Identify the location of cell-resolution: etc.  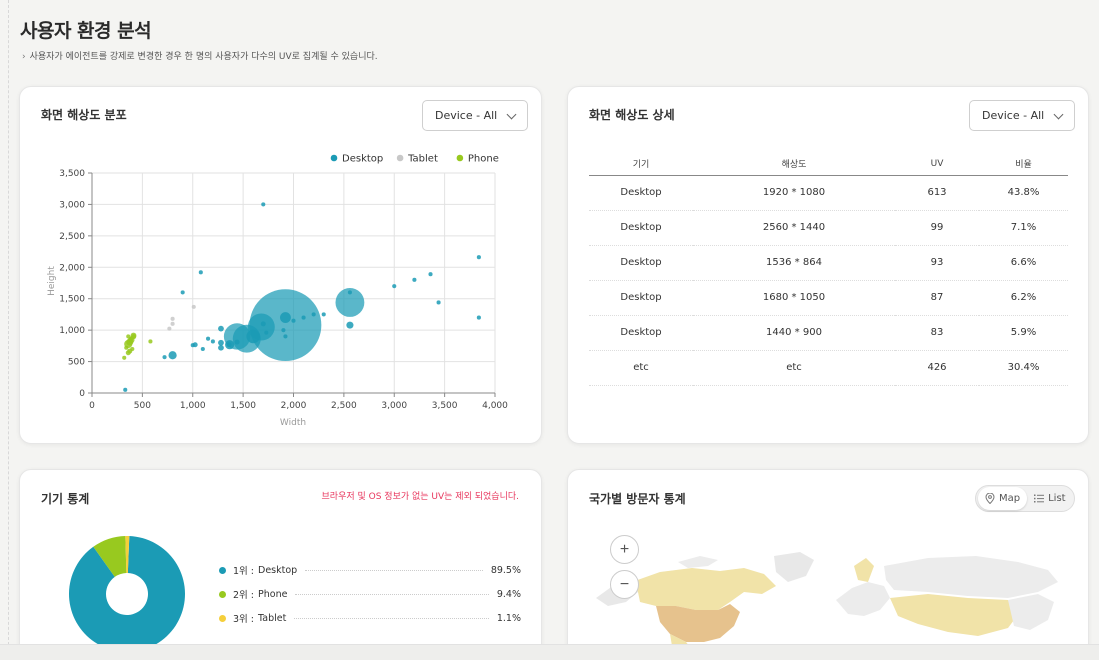
(794, 368).